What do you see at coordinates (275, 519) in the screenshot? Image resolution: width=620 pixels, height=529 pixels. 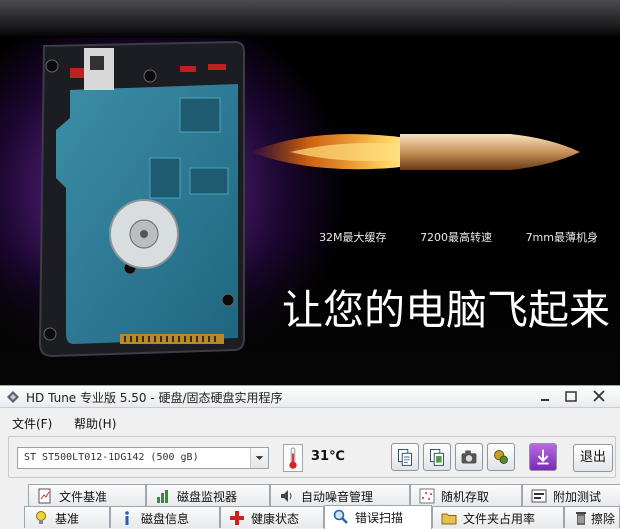 I see `tab-label: 健康状态` at bounding box center [275, 519].